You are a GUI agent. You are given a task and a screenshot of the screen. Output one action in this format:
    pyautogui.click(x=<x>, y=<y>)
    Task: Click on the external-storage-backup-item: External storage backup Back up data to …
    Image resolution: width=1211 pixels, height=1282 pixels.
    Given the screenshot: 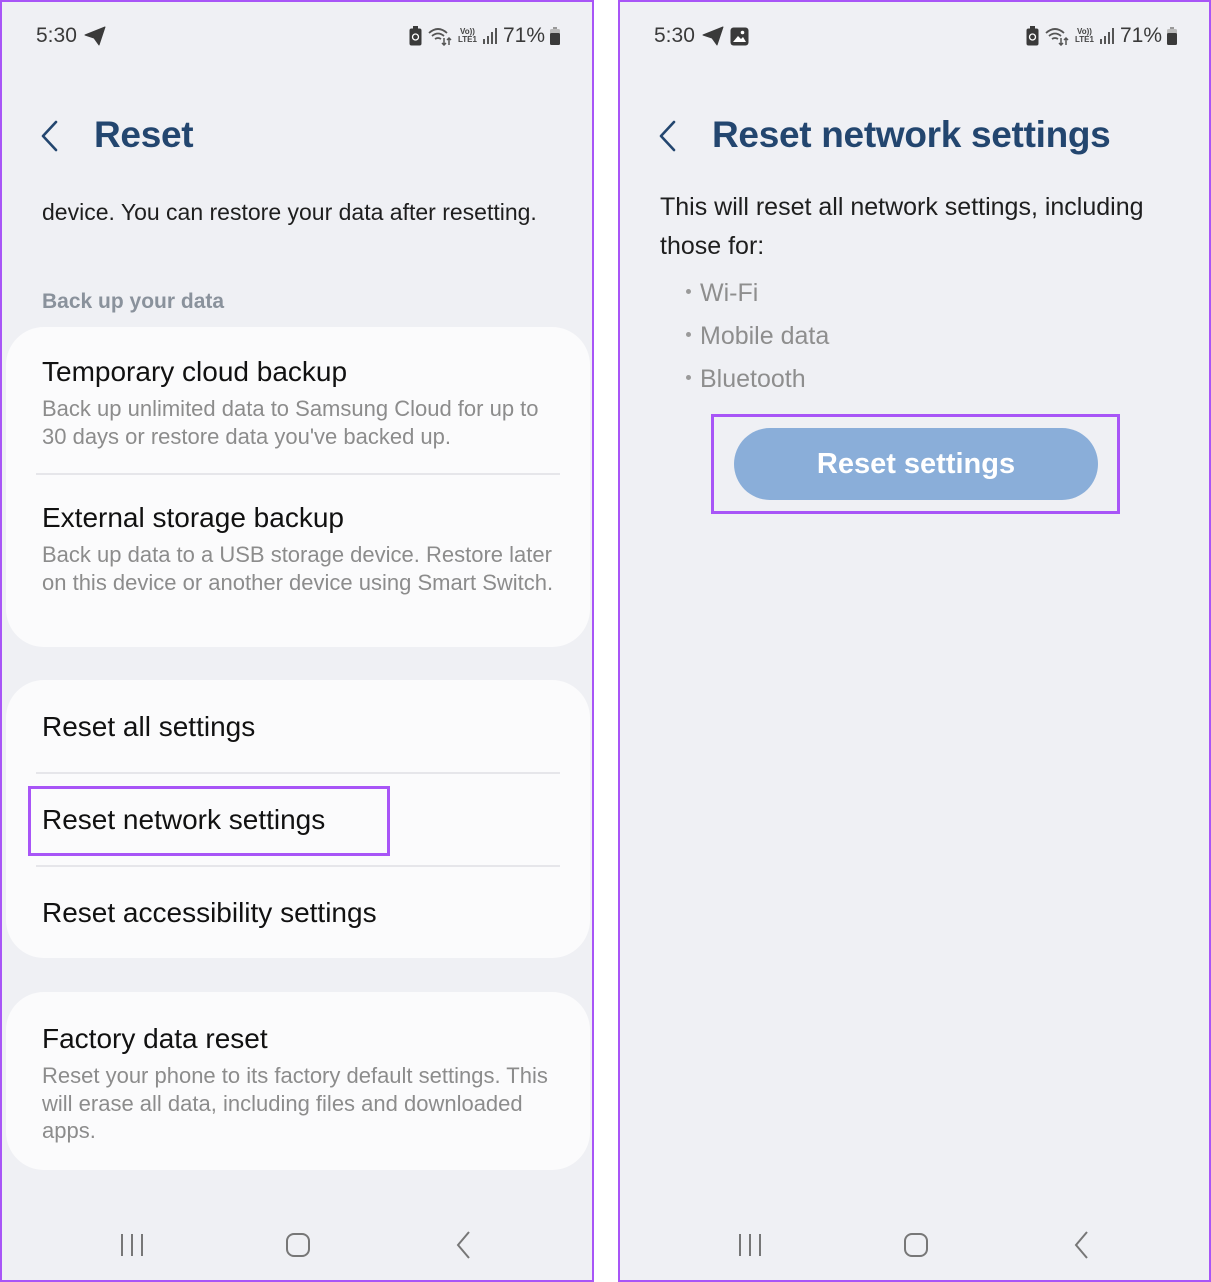 What is the action you would take?
    pyautogui.click(x=301, y=548)
    